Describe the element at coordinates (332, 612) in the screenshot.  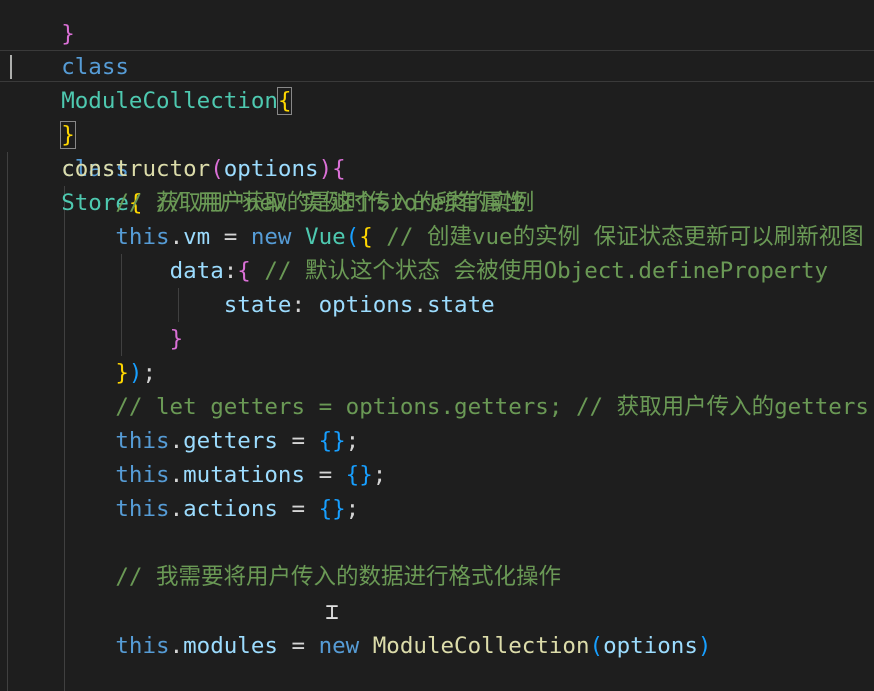
I see `ibeam-cursor-icon: ⌶` at that location.